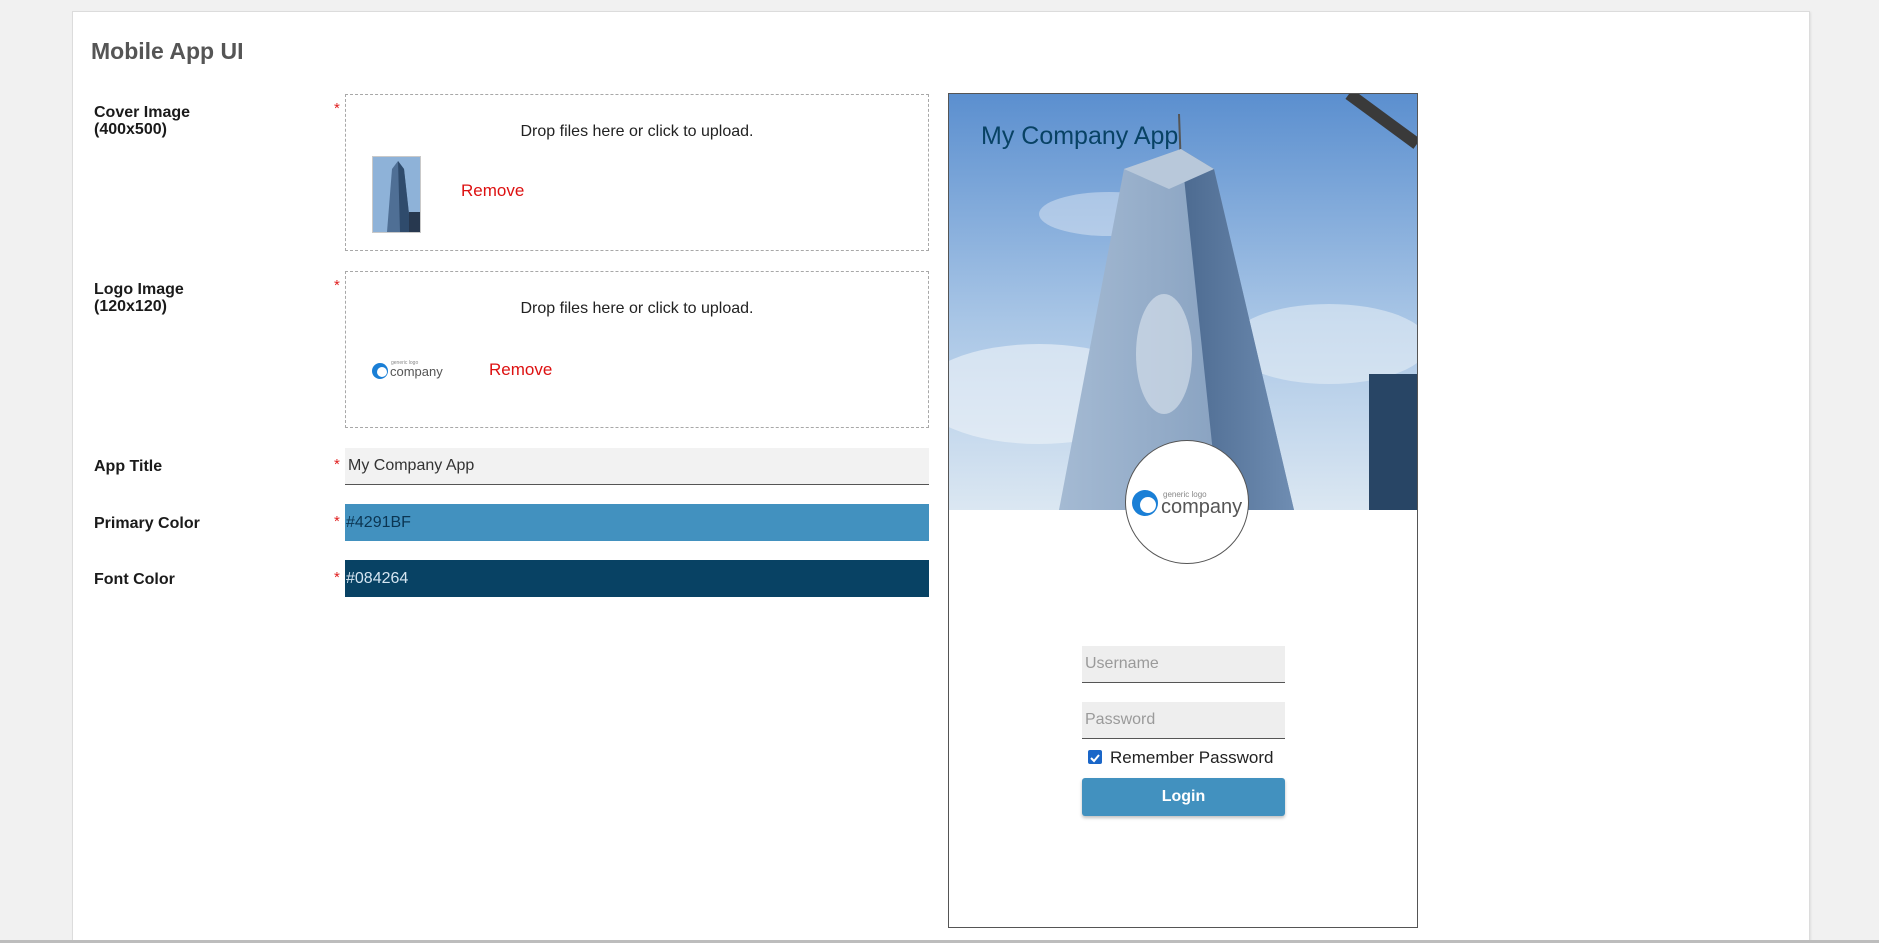 Image resolution: width=1879 pixels, height=943 pixels. Describe the element at coordinates (167, 51) in the screenshot. I see `page-title: Mobile App UI` at that location.